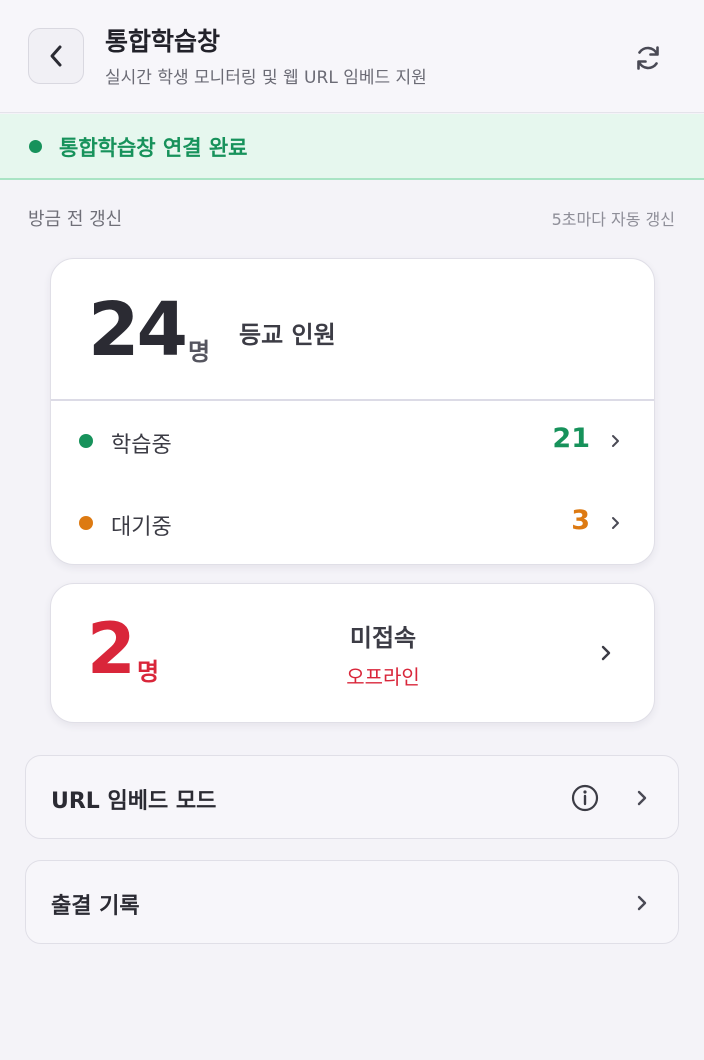 The height and width of the screenshot is (1060, 704). I want to click on offline-title: 미접속, so click(383, 638).